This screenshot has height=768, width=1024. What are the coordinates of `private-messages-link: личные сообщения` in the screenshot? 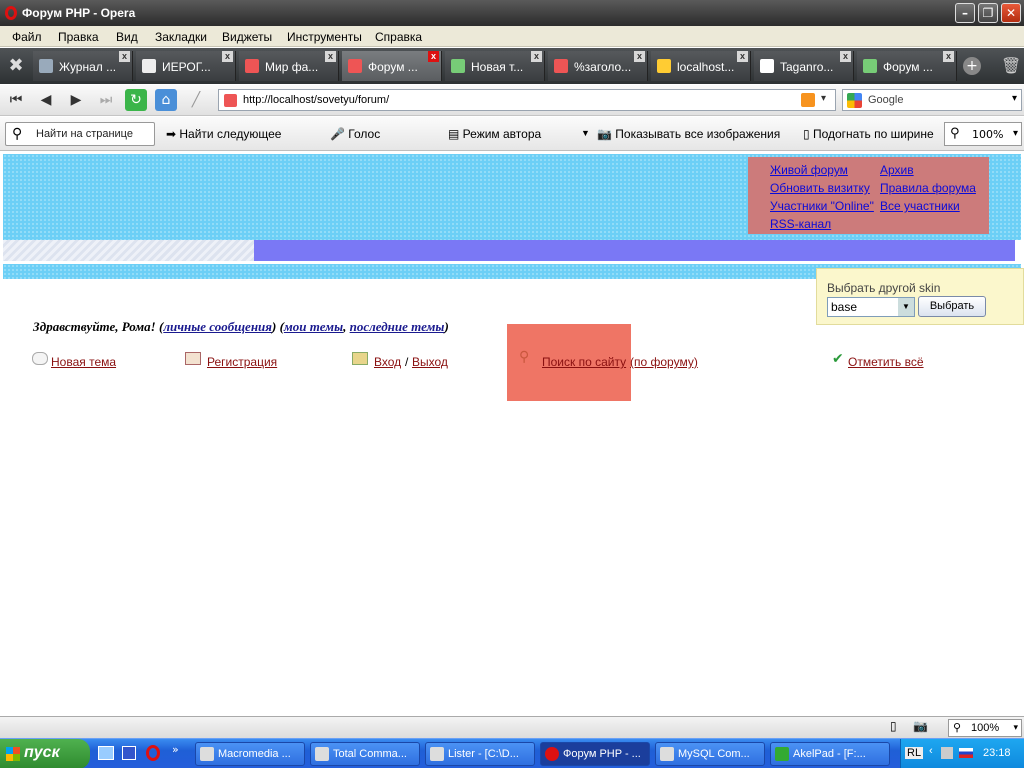 It's located at (217, 326).